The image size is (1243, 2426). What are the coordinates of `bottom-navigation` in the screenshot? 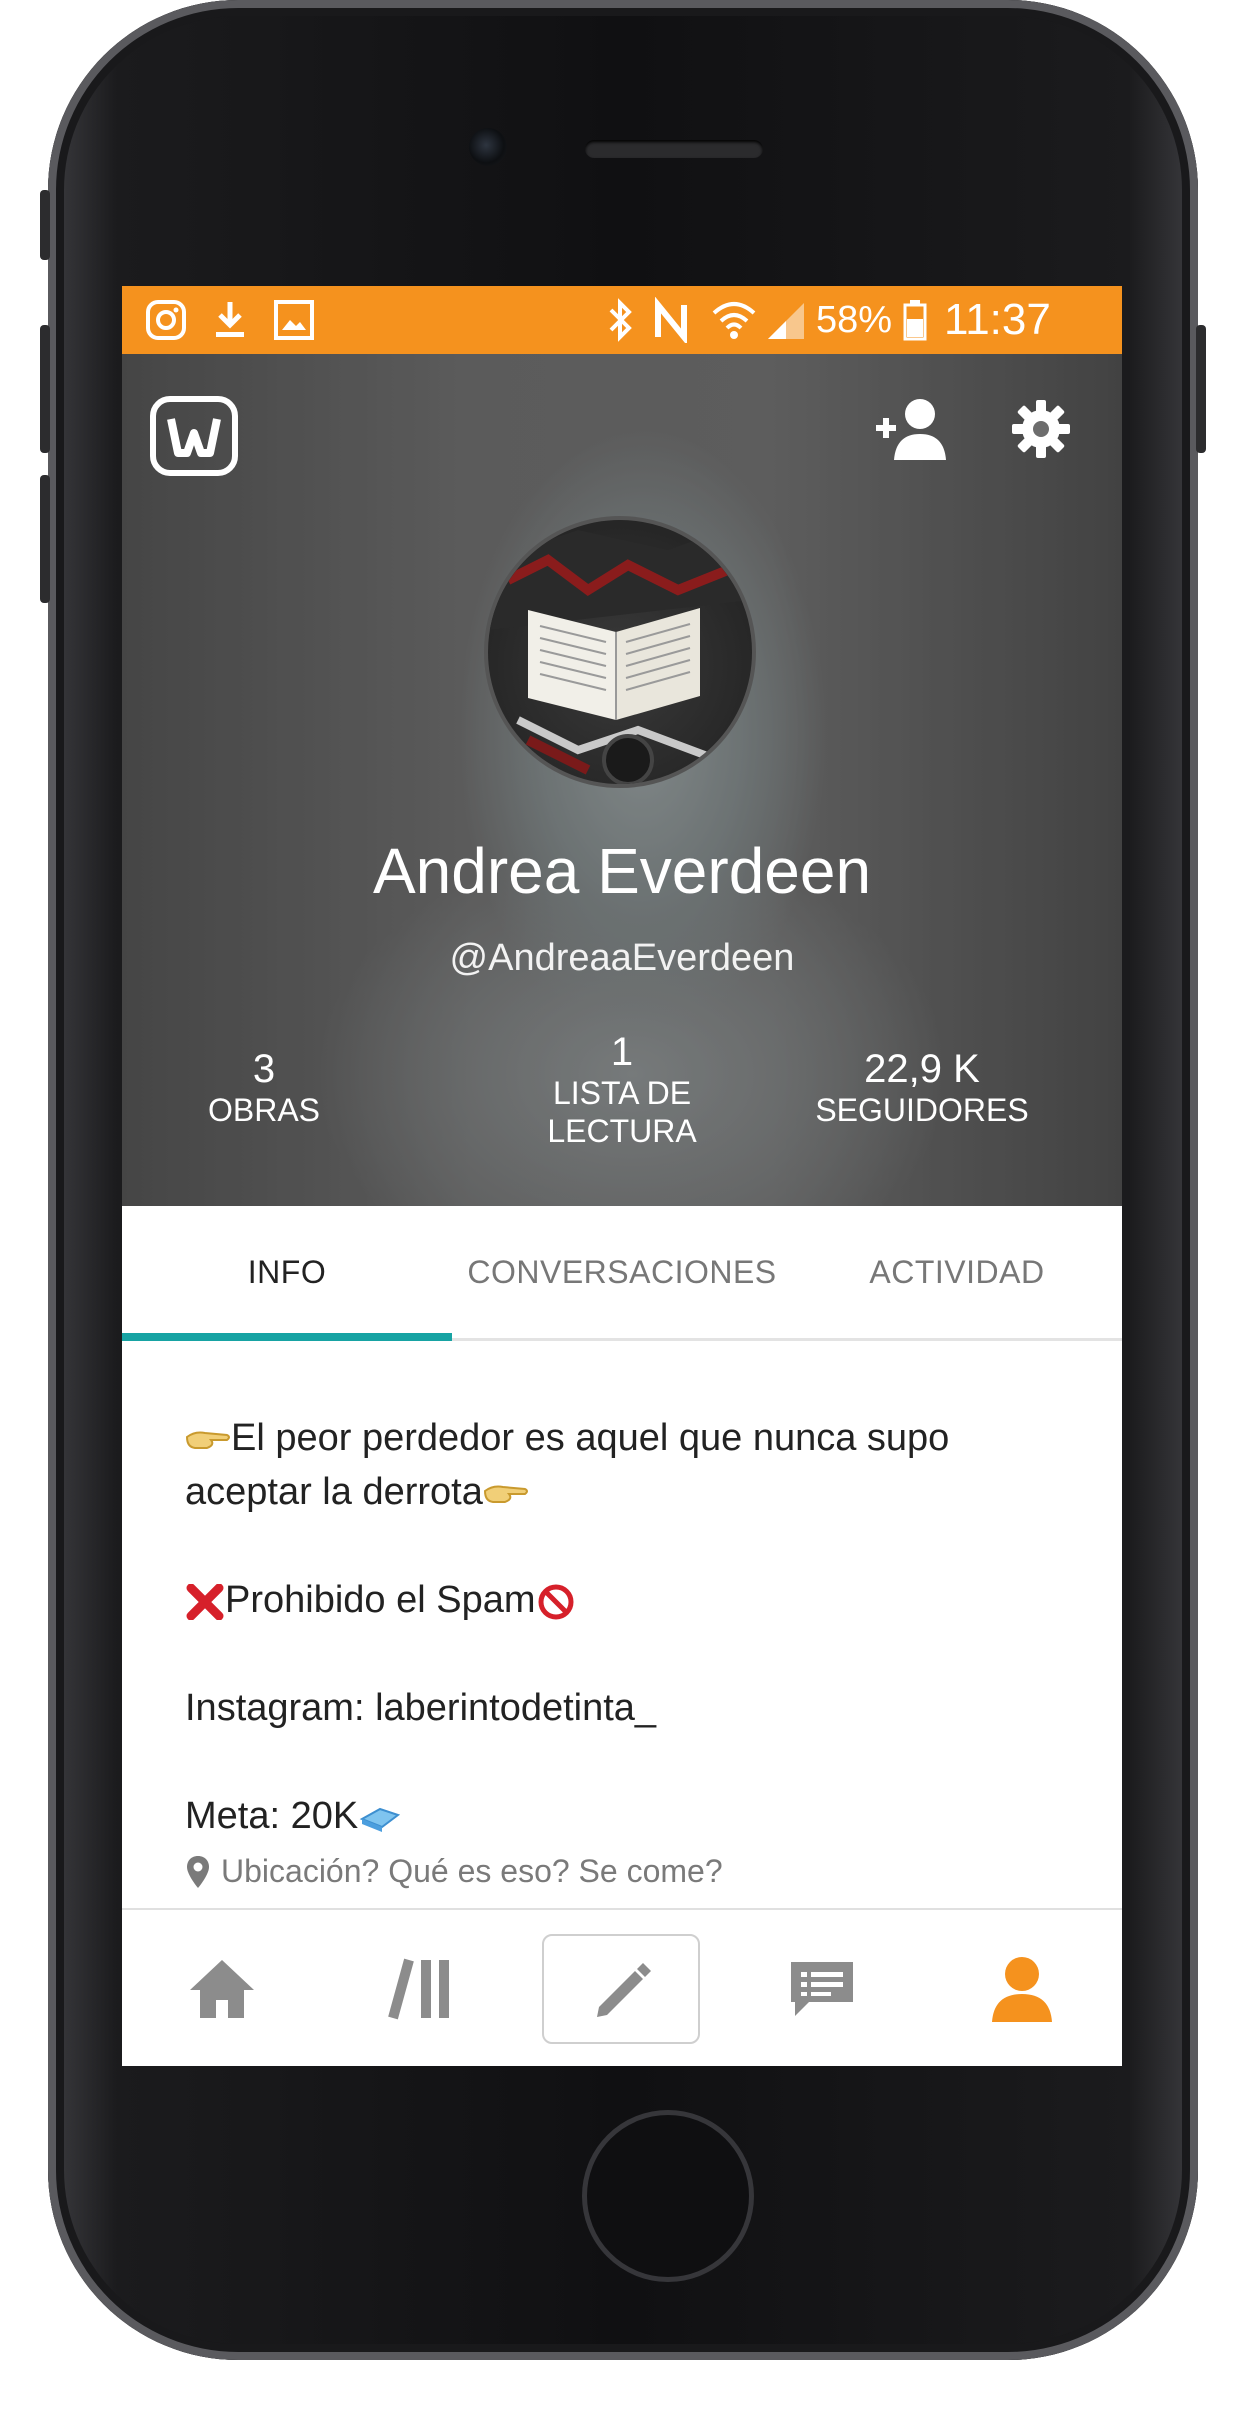 It's located at (622, 1987).